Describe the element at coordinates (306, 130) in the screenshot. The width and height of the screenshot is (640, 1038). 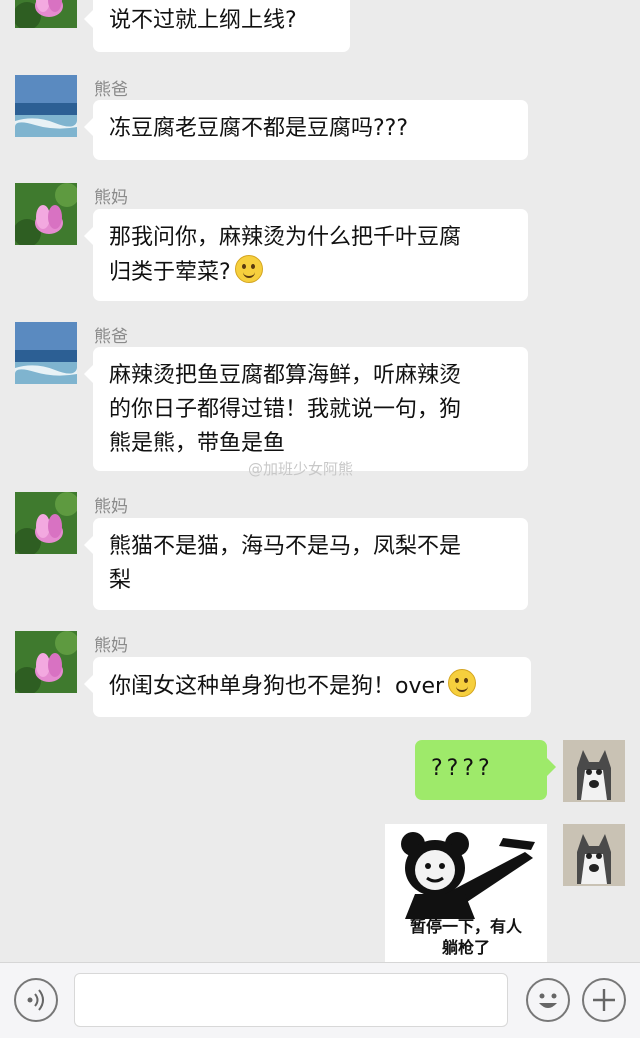
I see `message-bubble: 冻豆腐老豆腐不都是豆腐吗???` at that location.